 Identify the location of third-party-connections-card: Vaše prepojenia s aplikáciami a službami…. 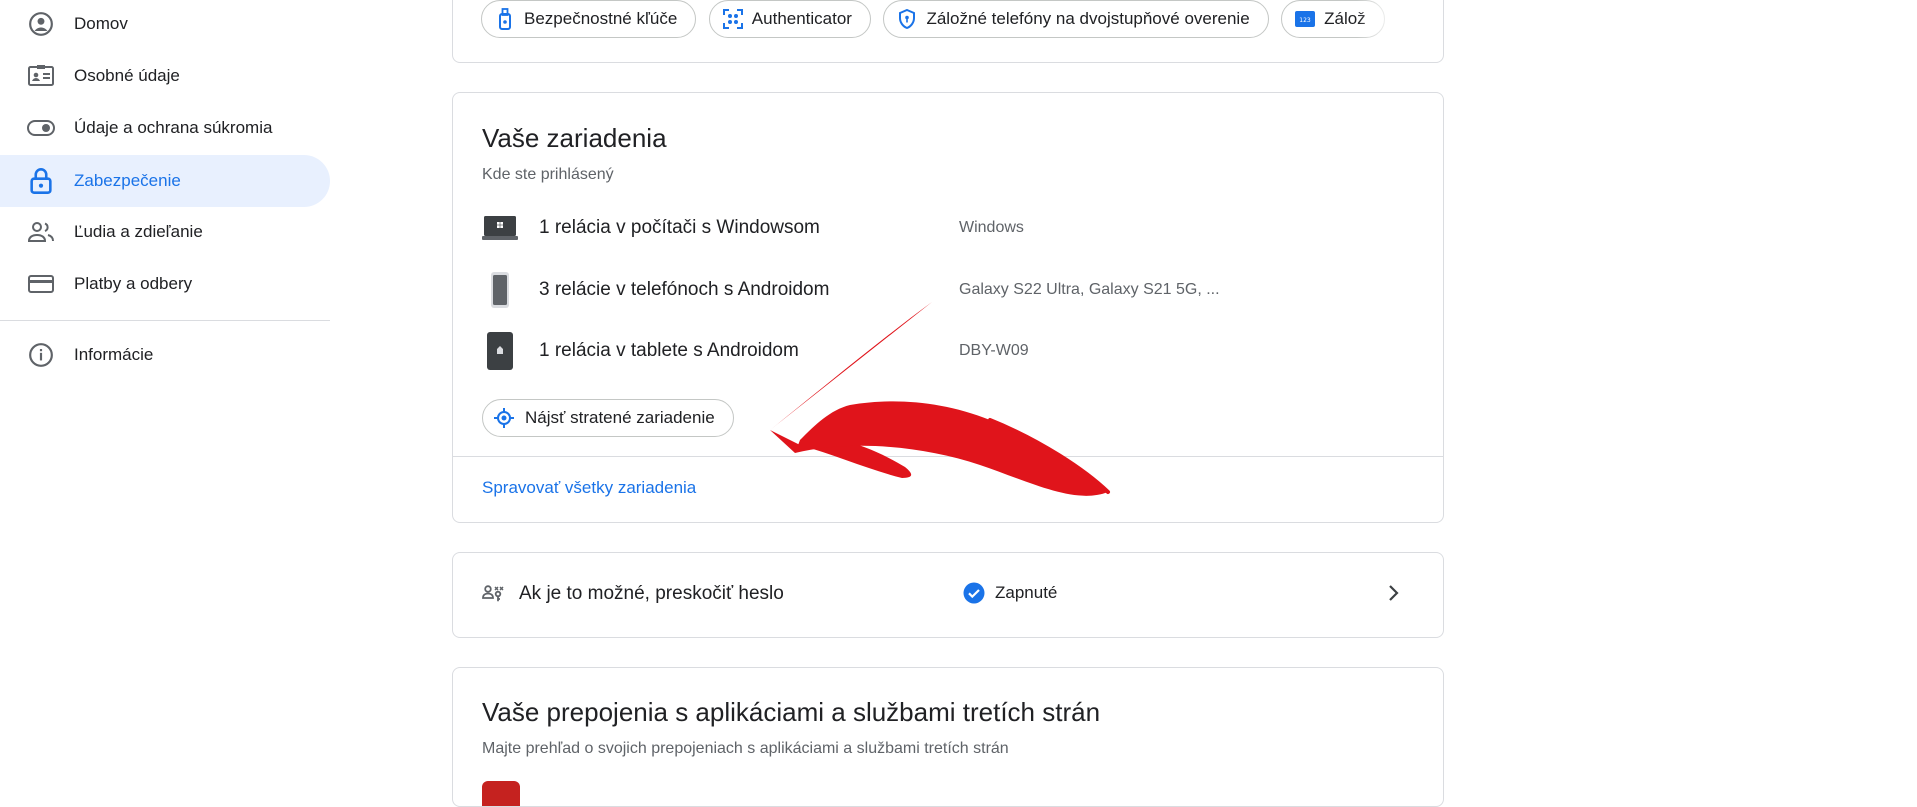
(948, 737).